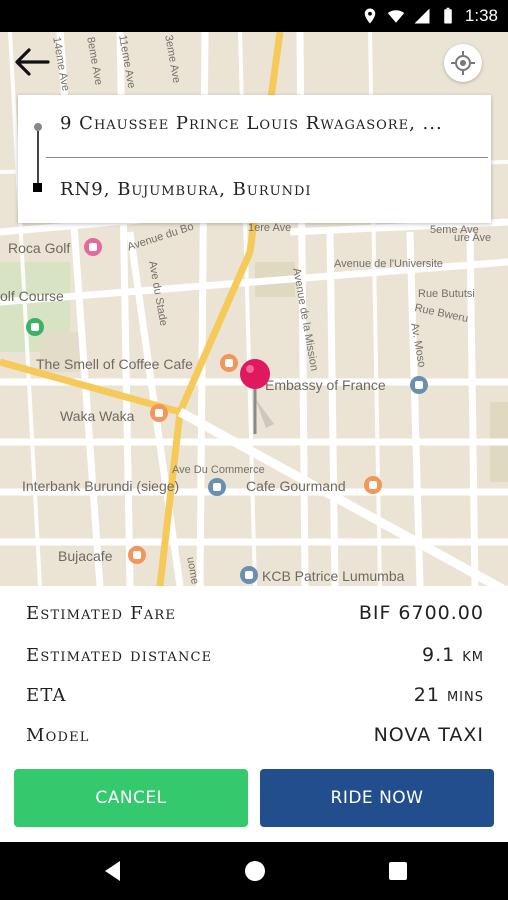  What do you see at coordinates (446, 294) in the screenshot?
I see `map-label-rue-bututsi: Rue Bututsi` at bounding box center [446, 294].